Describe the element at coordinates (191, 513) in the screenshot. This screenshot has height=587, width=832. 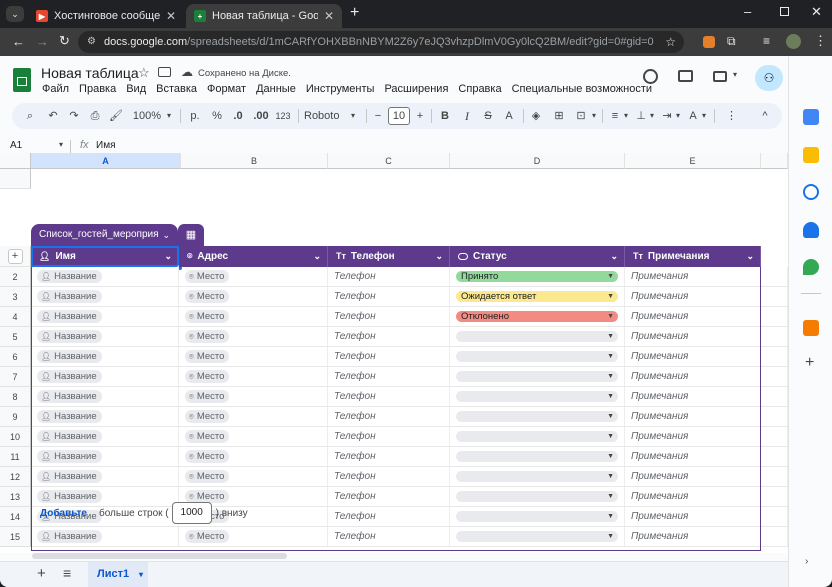
I see `add-rows-count-input: 1000` at that location.